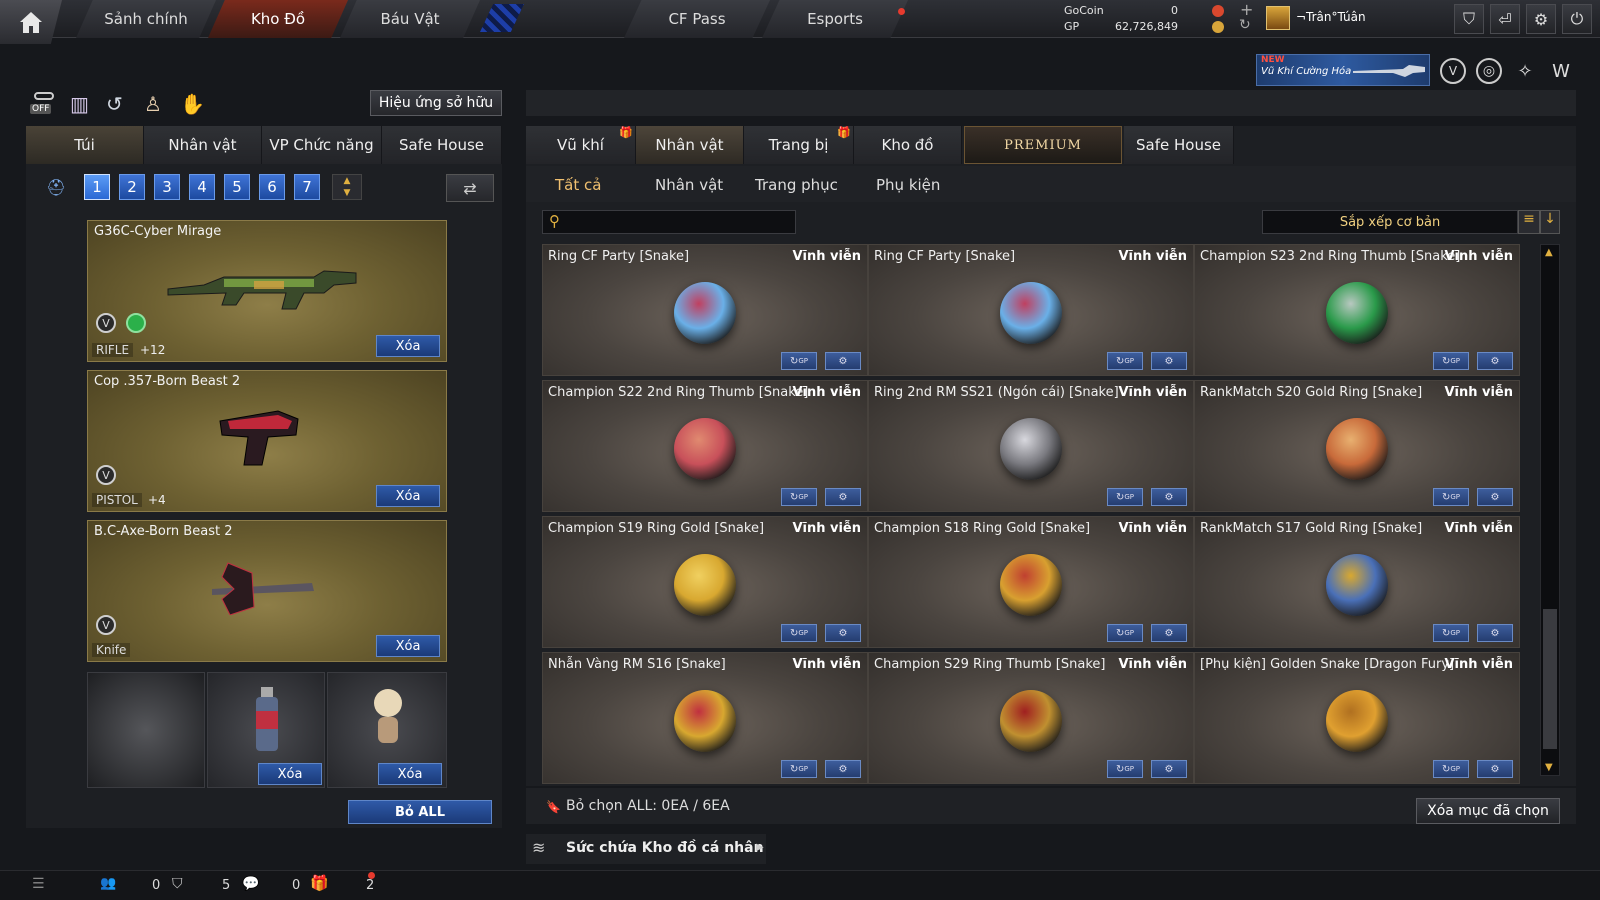  I want to click on slot-6-button: 6, so click(272, 187).